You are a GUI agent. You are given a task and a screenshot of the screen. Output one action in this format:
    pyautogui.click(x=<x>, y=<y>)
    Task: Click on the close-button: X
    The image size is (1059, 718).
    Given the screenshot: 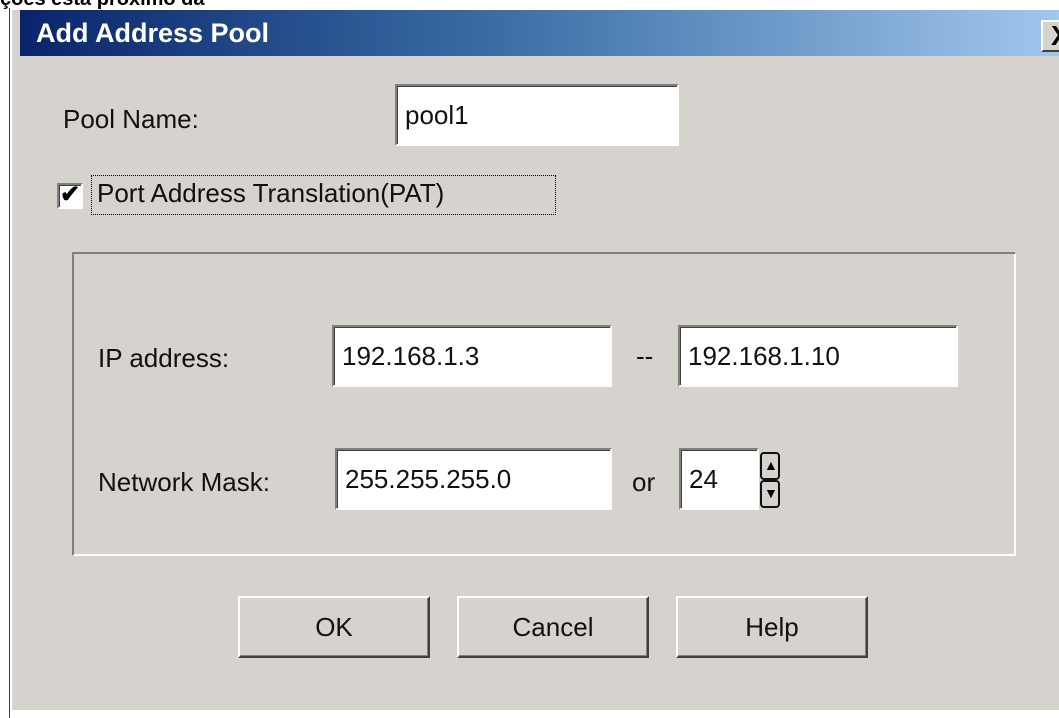 What is the action you would take?
    pyautogui.click(x=1050, y=36)
    